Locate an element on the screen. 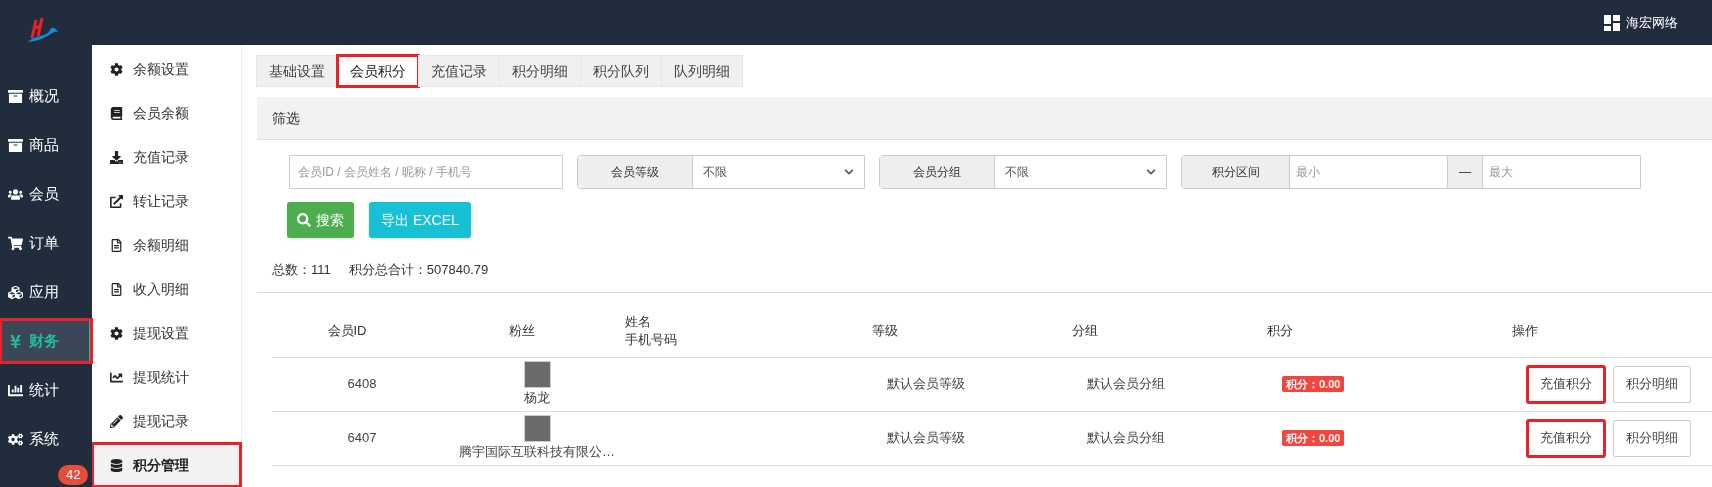  column-header: 操作 is located at coordinates (1525, 330).